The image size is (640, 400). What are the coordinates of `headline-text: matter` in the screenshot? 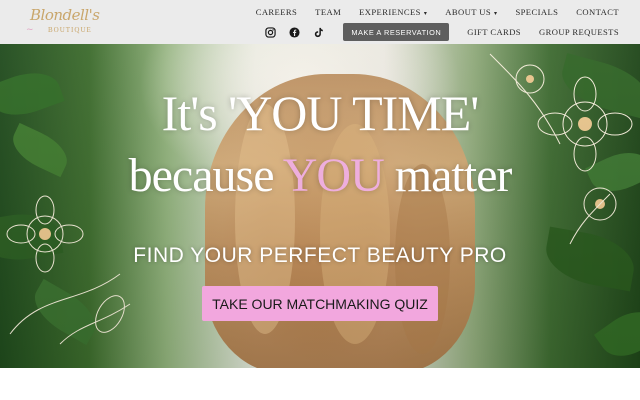 It's located at (448, 175).